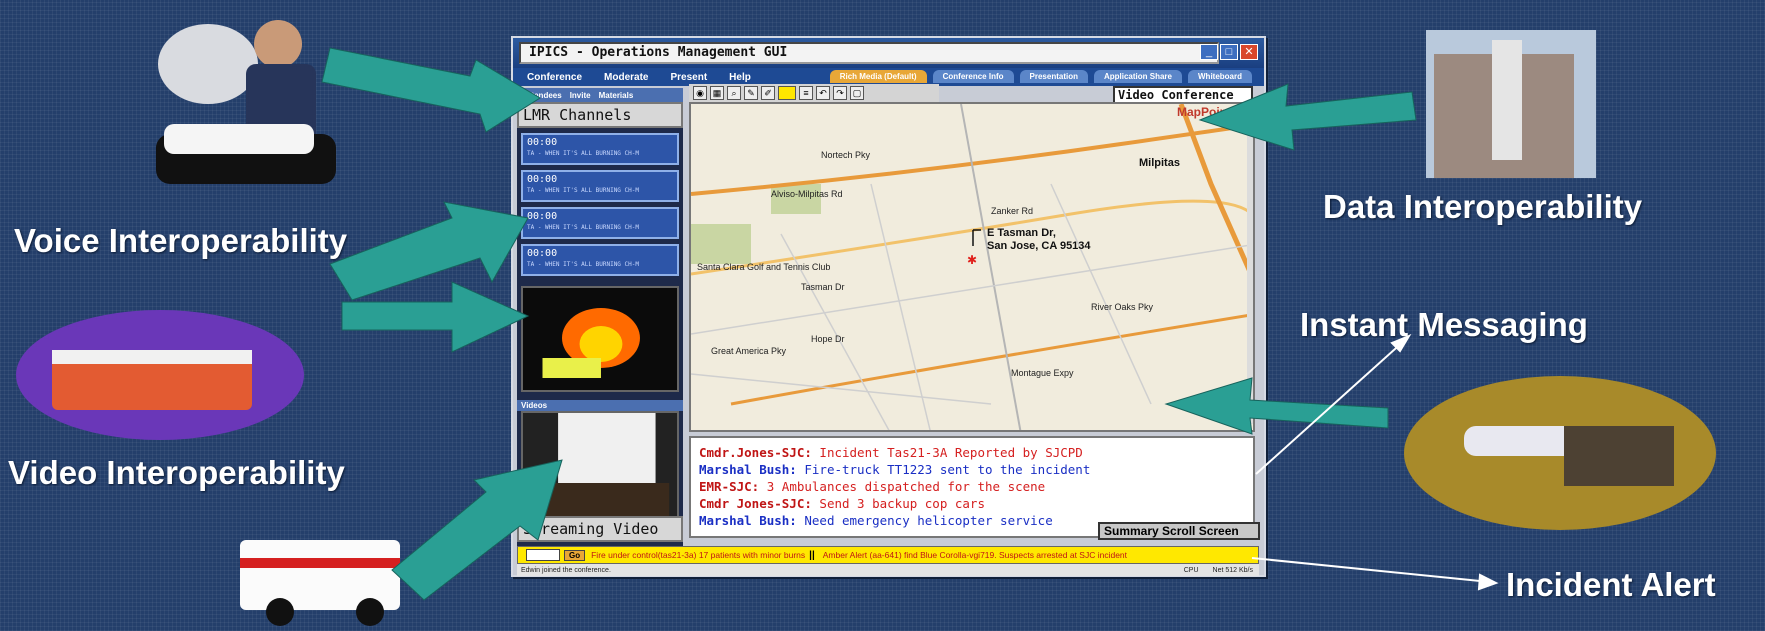  I want to click on zoom-icon: ⌕, so click(734, 93).